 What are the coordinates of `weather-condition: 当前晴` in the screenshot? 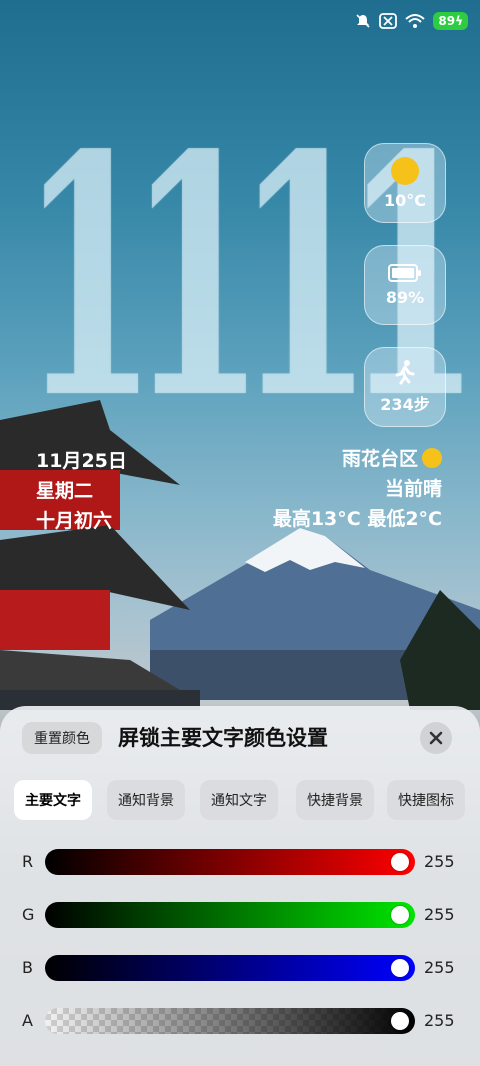 It's located at (413, 489).